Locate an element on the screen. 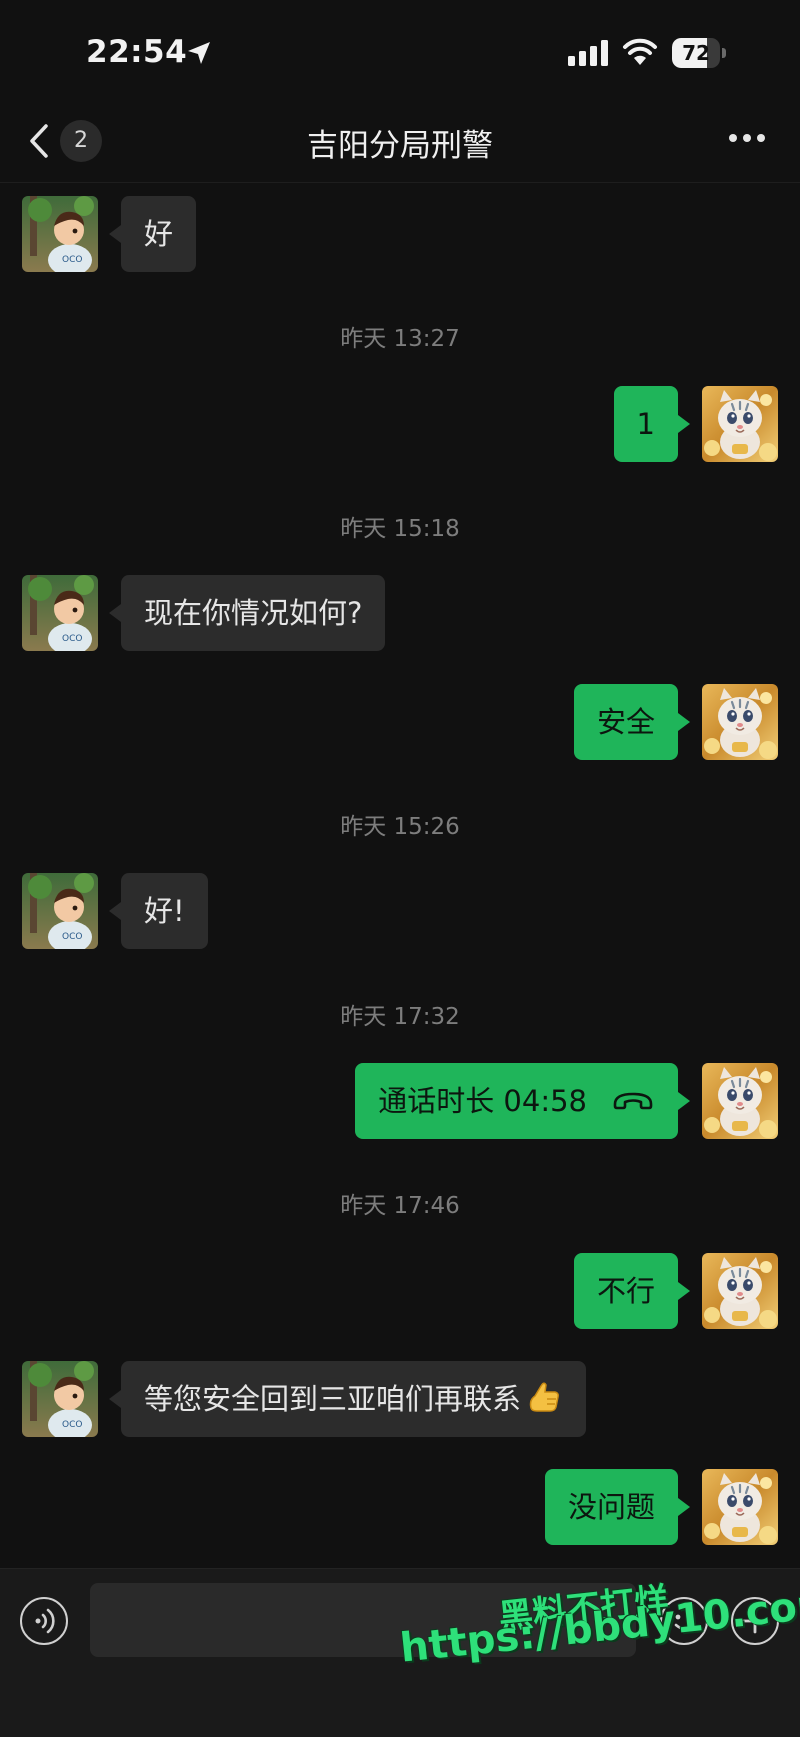 The image size is (800, 1737). message-timestamp: 昨天 15:26 is located at coordinates (400, 827).